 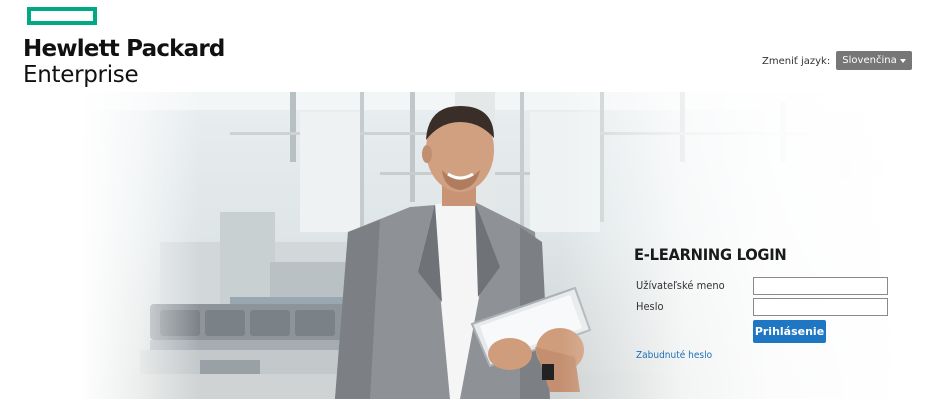 What do you see at coordinates (710, 254) in the screenshot?
I see `login-title: E-LEARNING LOGIN` at bounding box center [710, 254].